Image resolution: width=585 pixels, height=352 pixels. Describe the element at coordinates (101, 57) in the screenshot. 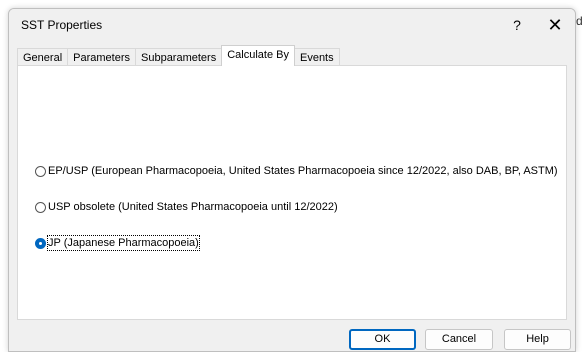

I see `tab-parameters: Parameters` at that location.